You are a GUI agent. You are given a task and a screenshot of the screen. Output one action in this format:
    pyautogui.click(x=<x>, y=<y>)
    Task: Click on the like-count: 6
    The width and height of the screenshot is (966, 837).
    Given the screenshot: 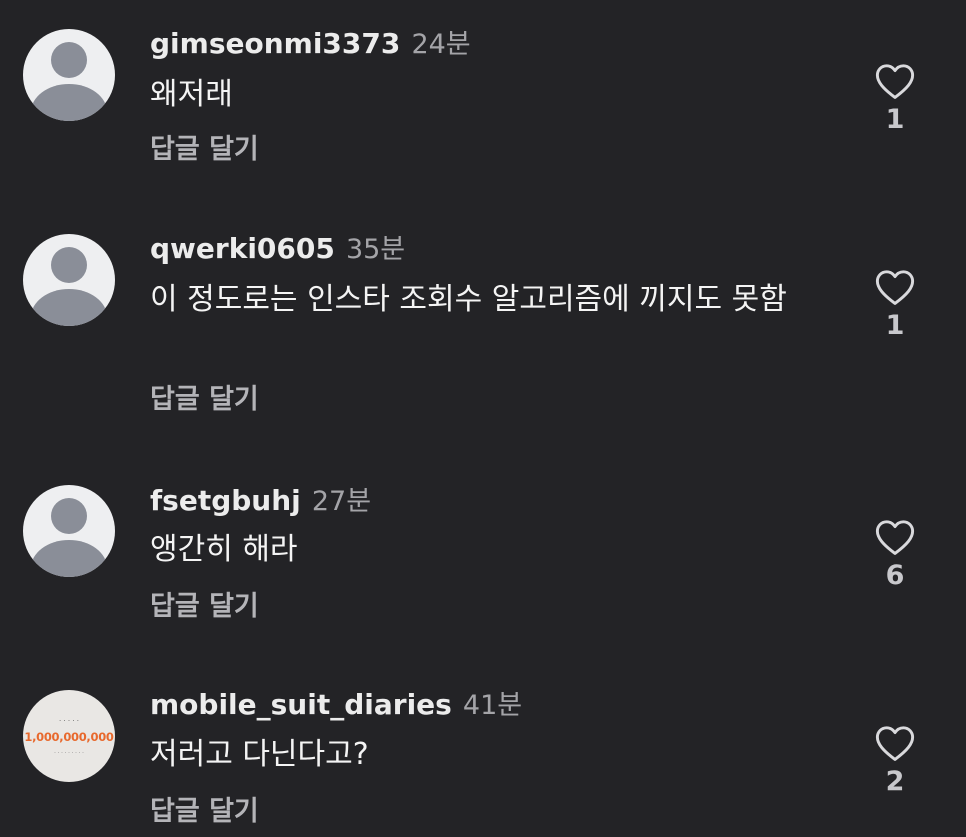 What is the action you would take?
    pyautogui.click(x=895, y=575)
    